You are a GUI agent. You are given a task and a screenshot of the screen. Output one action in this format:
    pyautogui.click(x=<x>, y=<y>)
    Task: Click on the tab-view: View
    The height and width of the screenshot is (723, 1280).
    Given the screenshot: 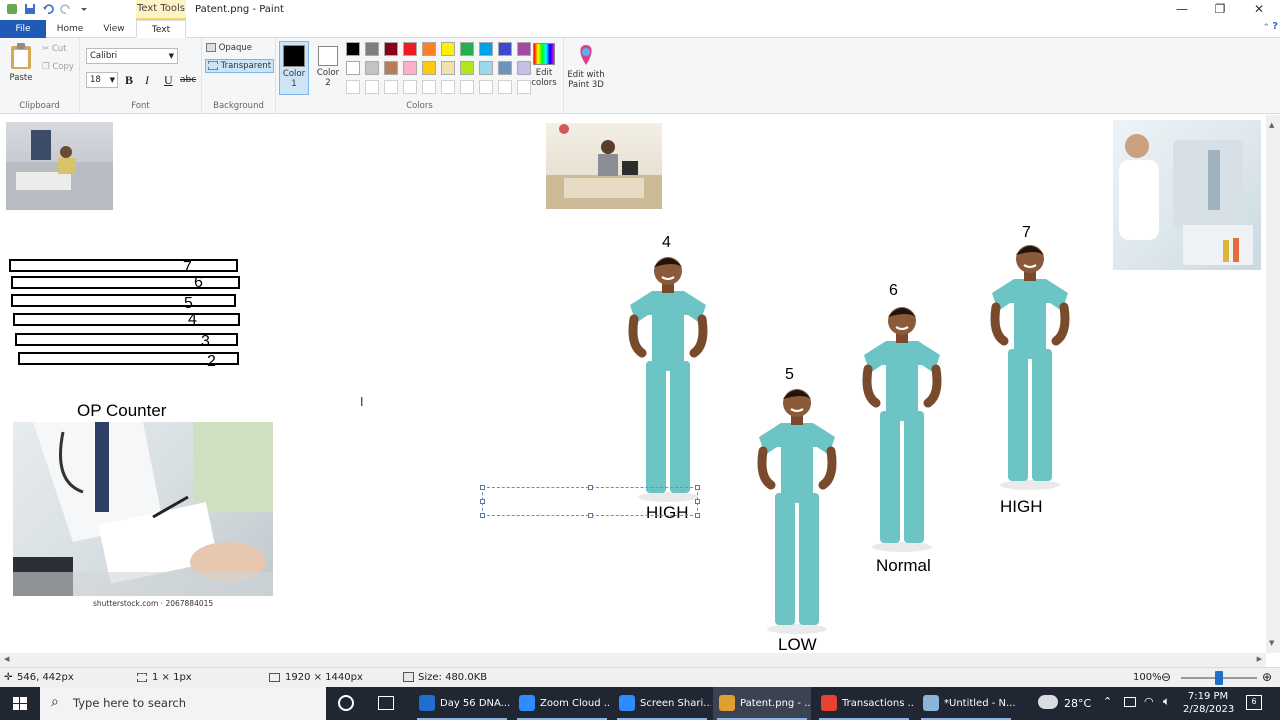 What is the action you would take?
    pyautogui.click(x=114, y=29)
    